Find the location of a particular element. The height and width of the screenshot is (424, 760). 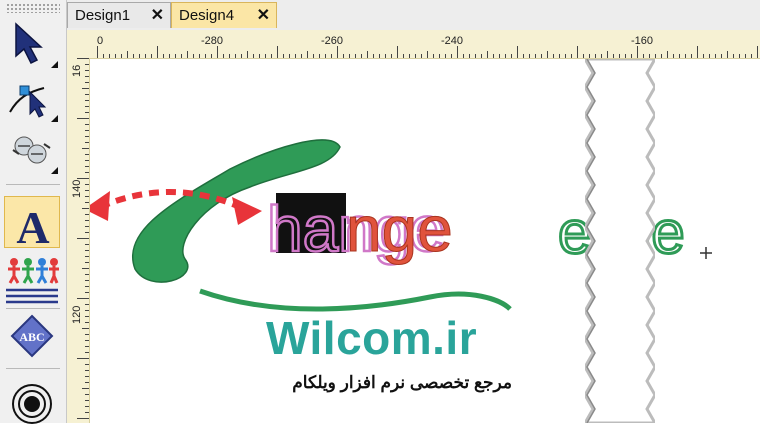

arrow-head-right is located at coordinates (247, 211).